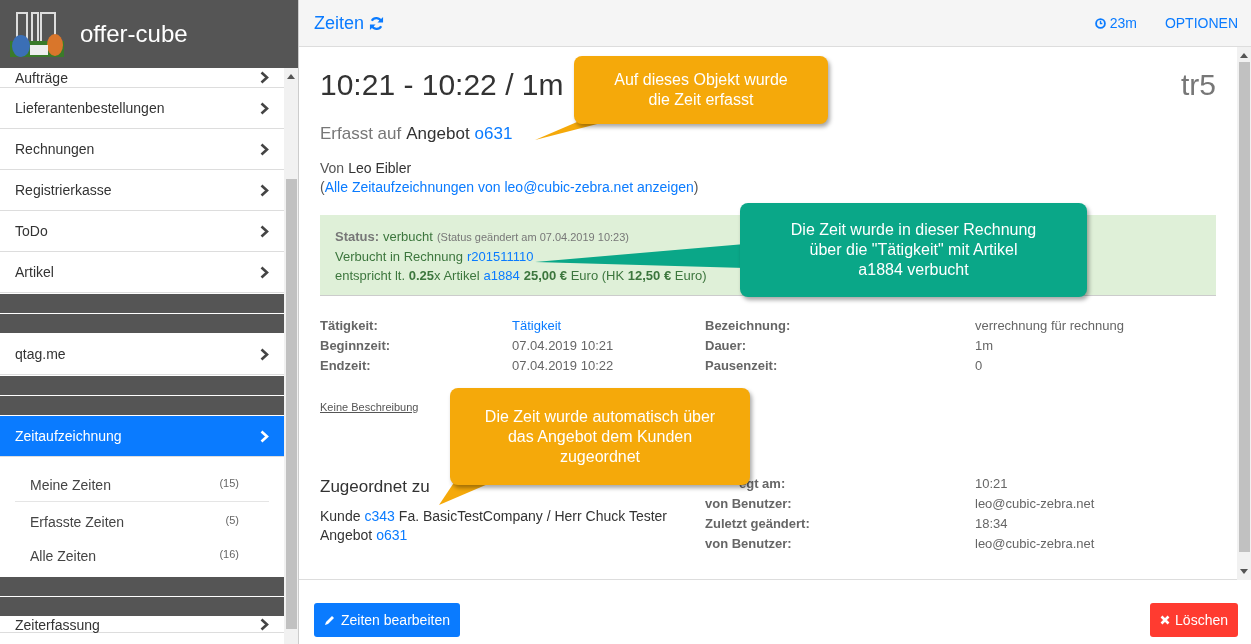 The image size is (1251, 644). Describe the element at coordinates (992, 523) in the screenshot. I see `field-value: 18:34` at that location.